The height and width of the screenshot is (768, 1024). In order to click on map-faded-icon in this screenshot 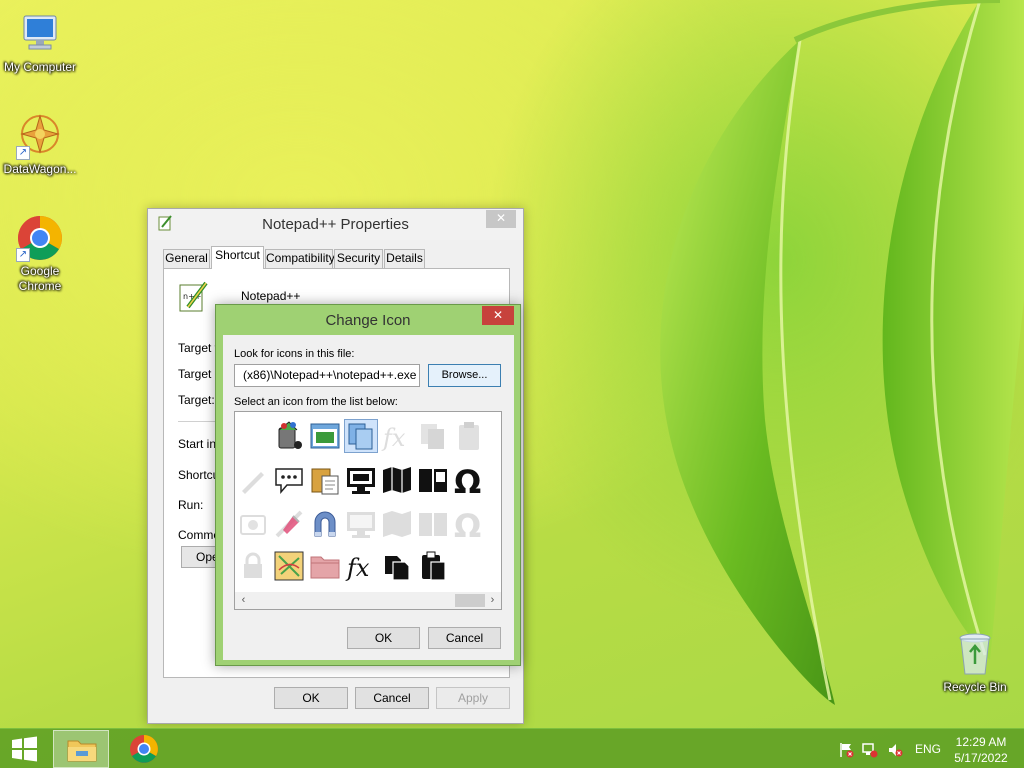, I will do `click(397, 524)`.